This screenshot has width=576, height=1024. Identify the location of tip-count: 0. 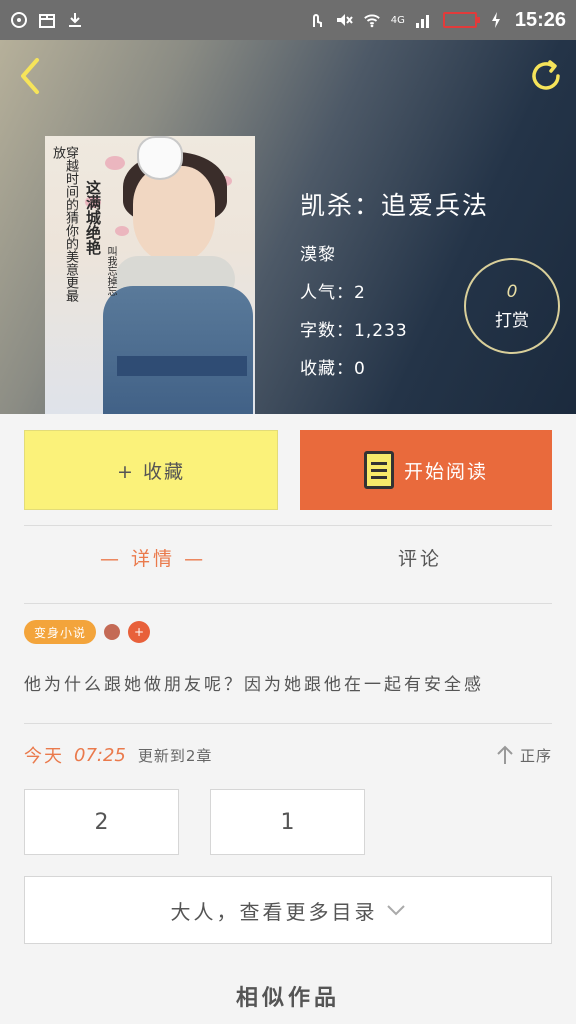
(512, 291).